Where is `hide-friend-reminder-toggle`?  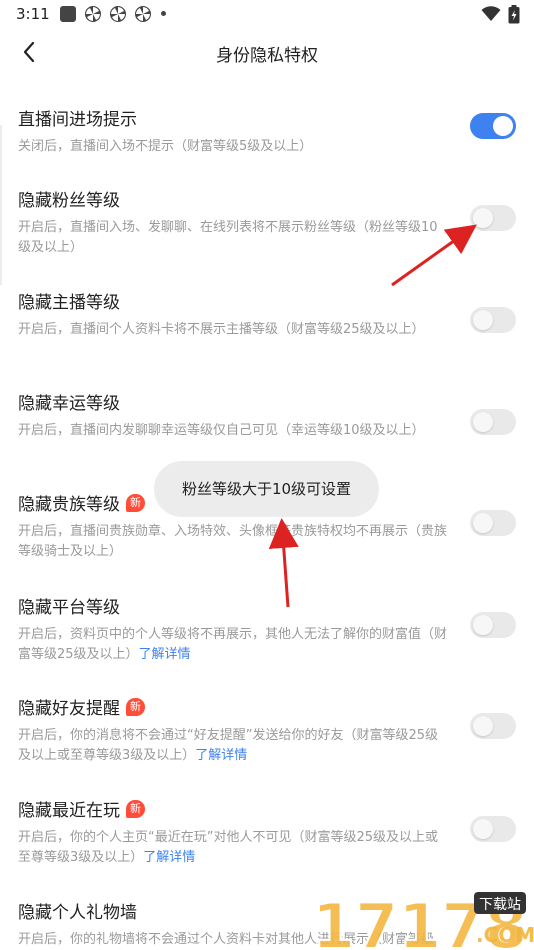
hide-friend-reminder-toggle is located at coordinates (493, 726).